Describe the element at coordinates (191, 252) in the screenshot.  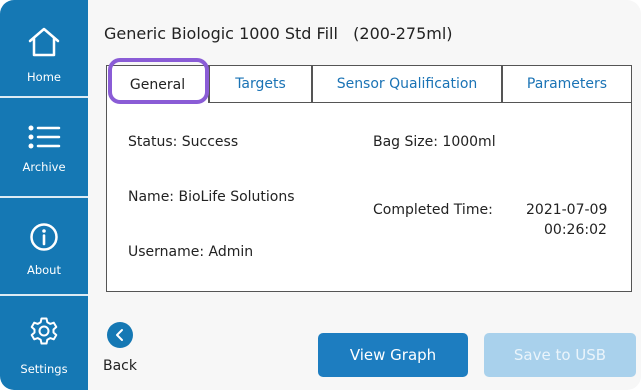
I see `username-value: Username: Admin` at that location.